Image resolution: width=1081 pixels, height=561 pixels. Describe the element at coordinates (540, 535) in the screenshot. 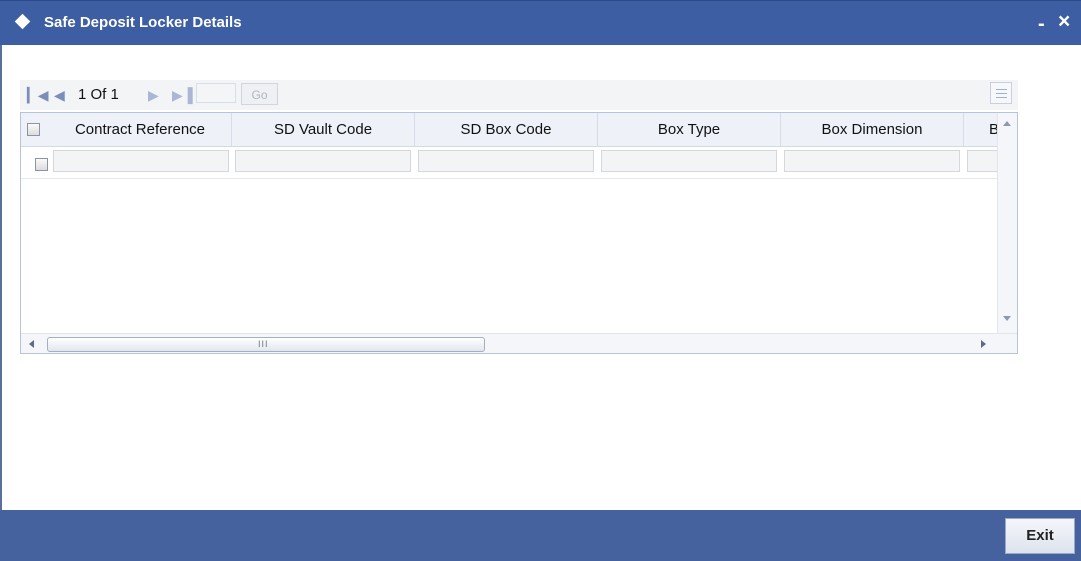

I see `footer-bar` at that location.